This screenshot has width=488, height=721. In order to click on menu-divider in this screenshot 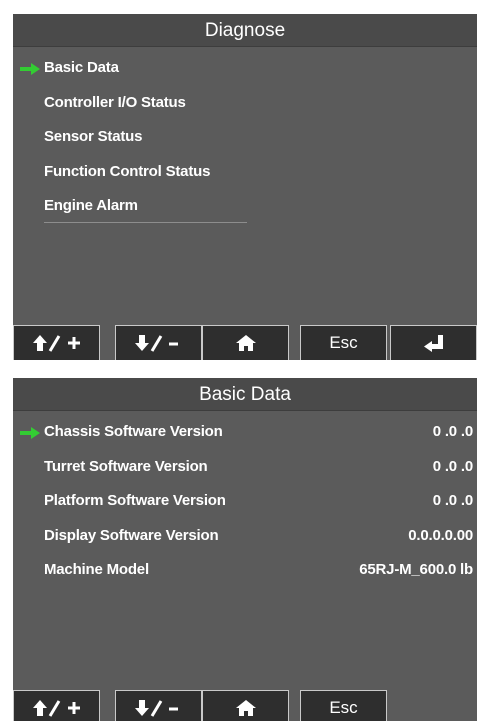, I will do `click(145, 222)`.